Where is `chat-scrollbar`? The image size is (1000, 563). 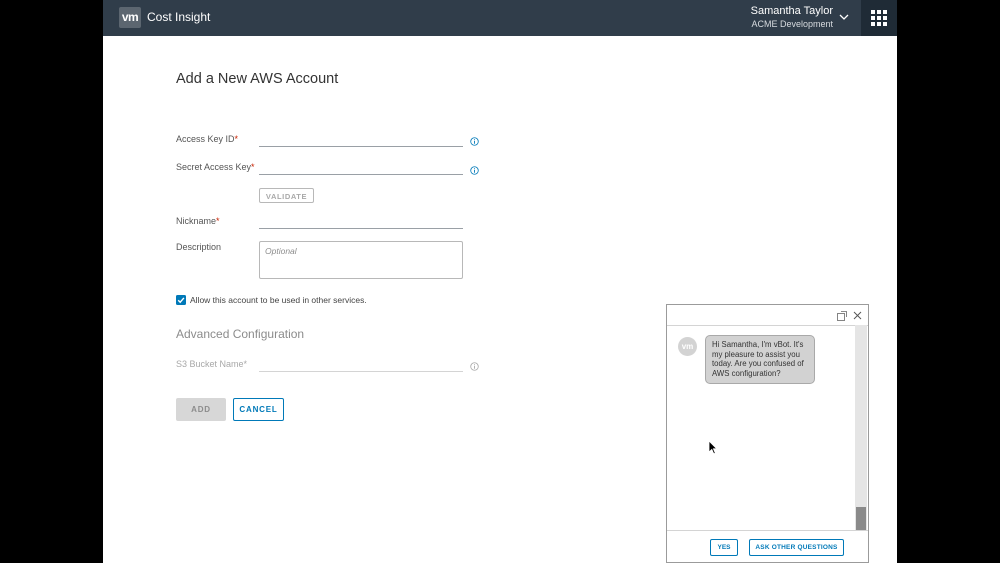 chat-scrollbar is located at coordinates (861, 427).